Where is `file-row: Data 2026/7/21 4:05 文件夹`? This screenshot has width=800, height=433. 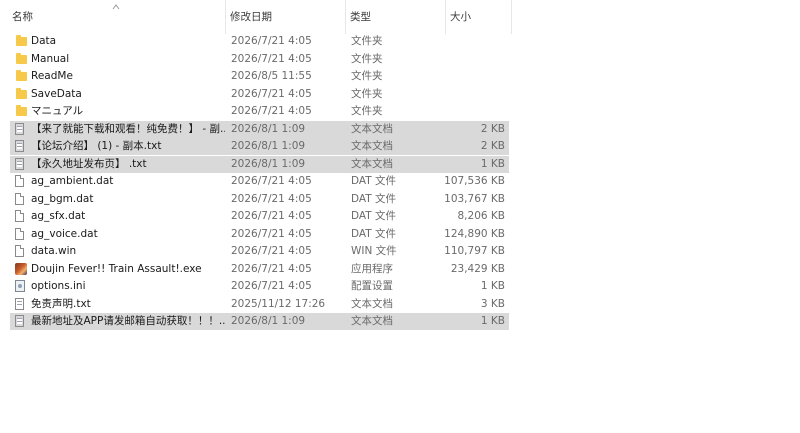 file-row: Data 2026/7/21 4:05 文件夹 is located at coordinates (259, 41).